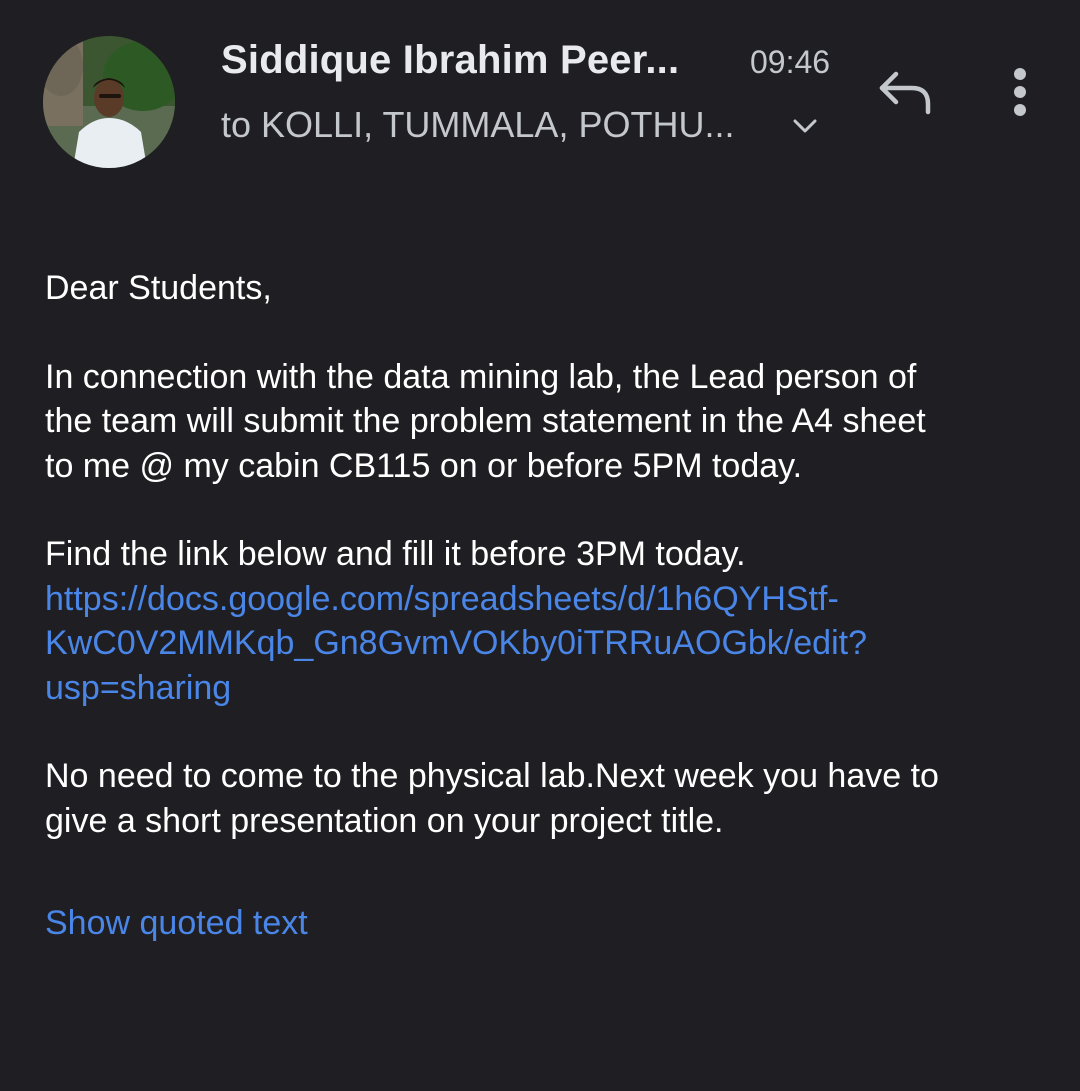  What do you see at coordinates (805, 126) in the screenshot?
I see `chevron-down-icon` at bounding box center [805, 126].